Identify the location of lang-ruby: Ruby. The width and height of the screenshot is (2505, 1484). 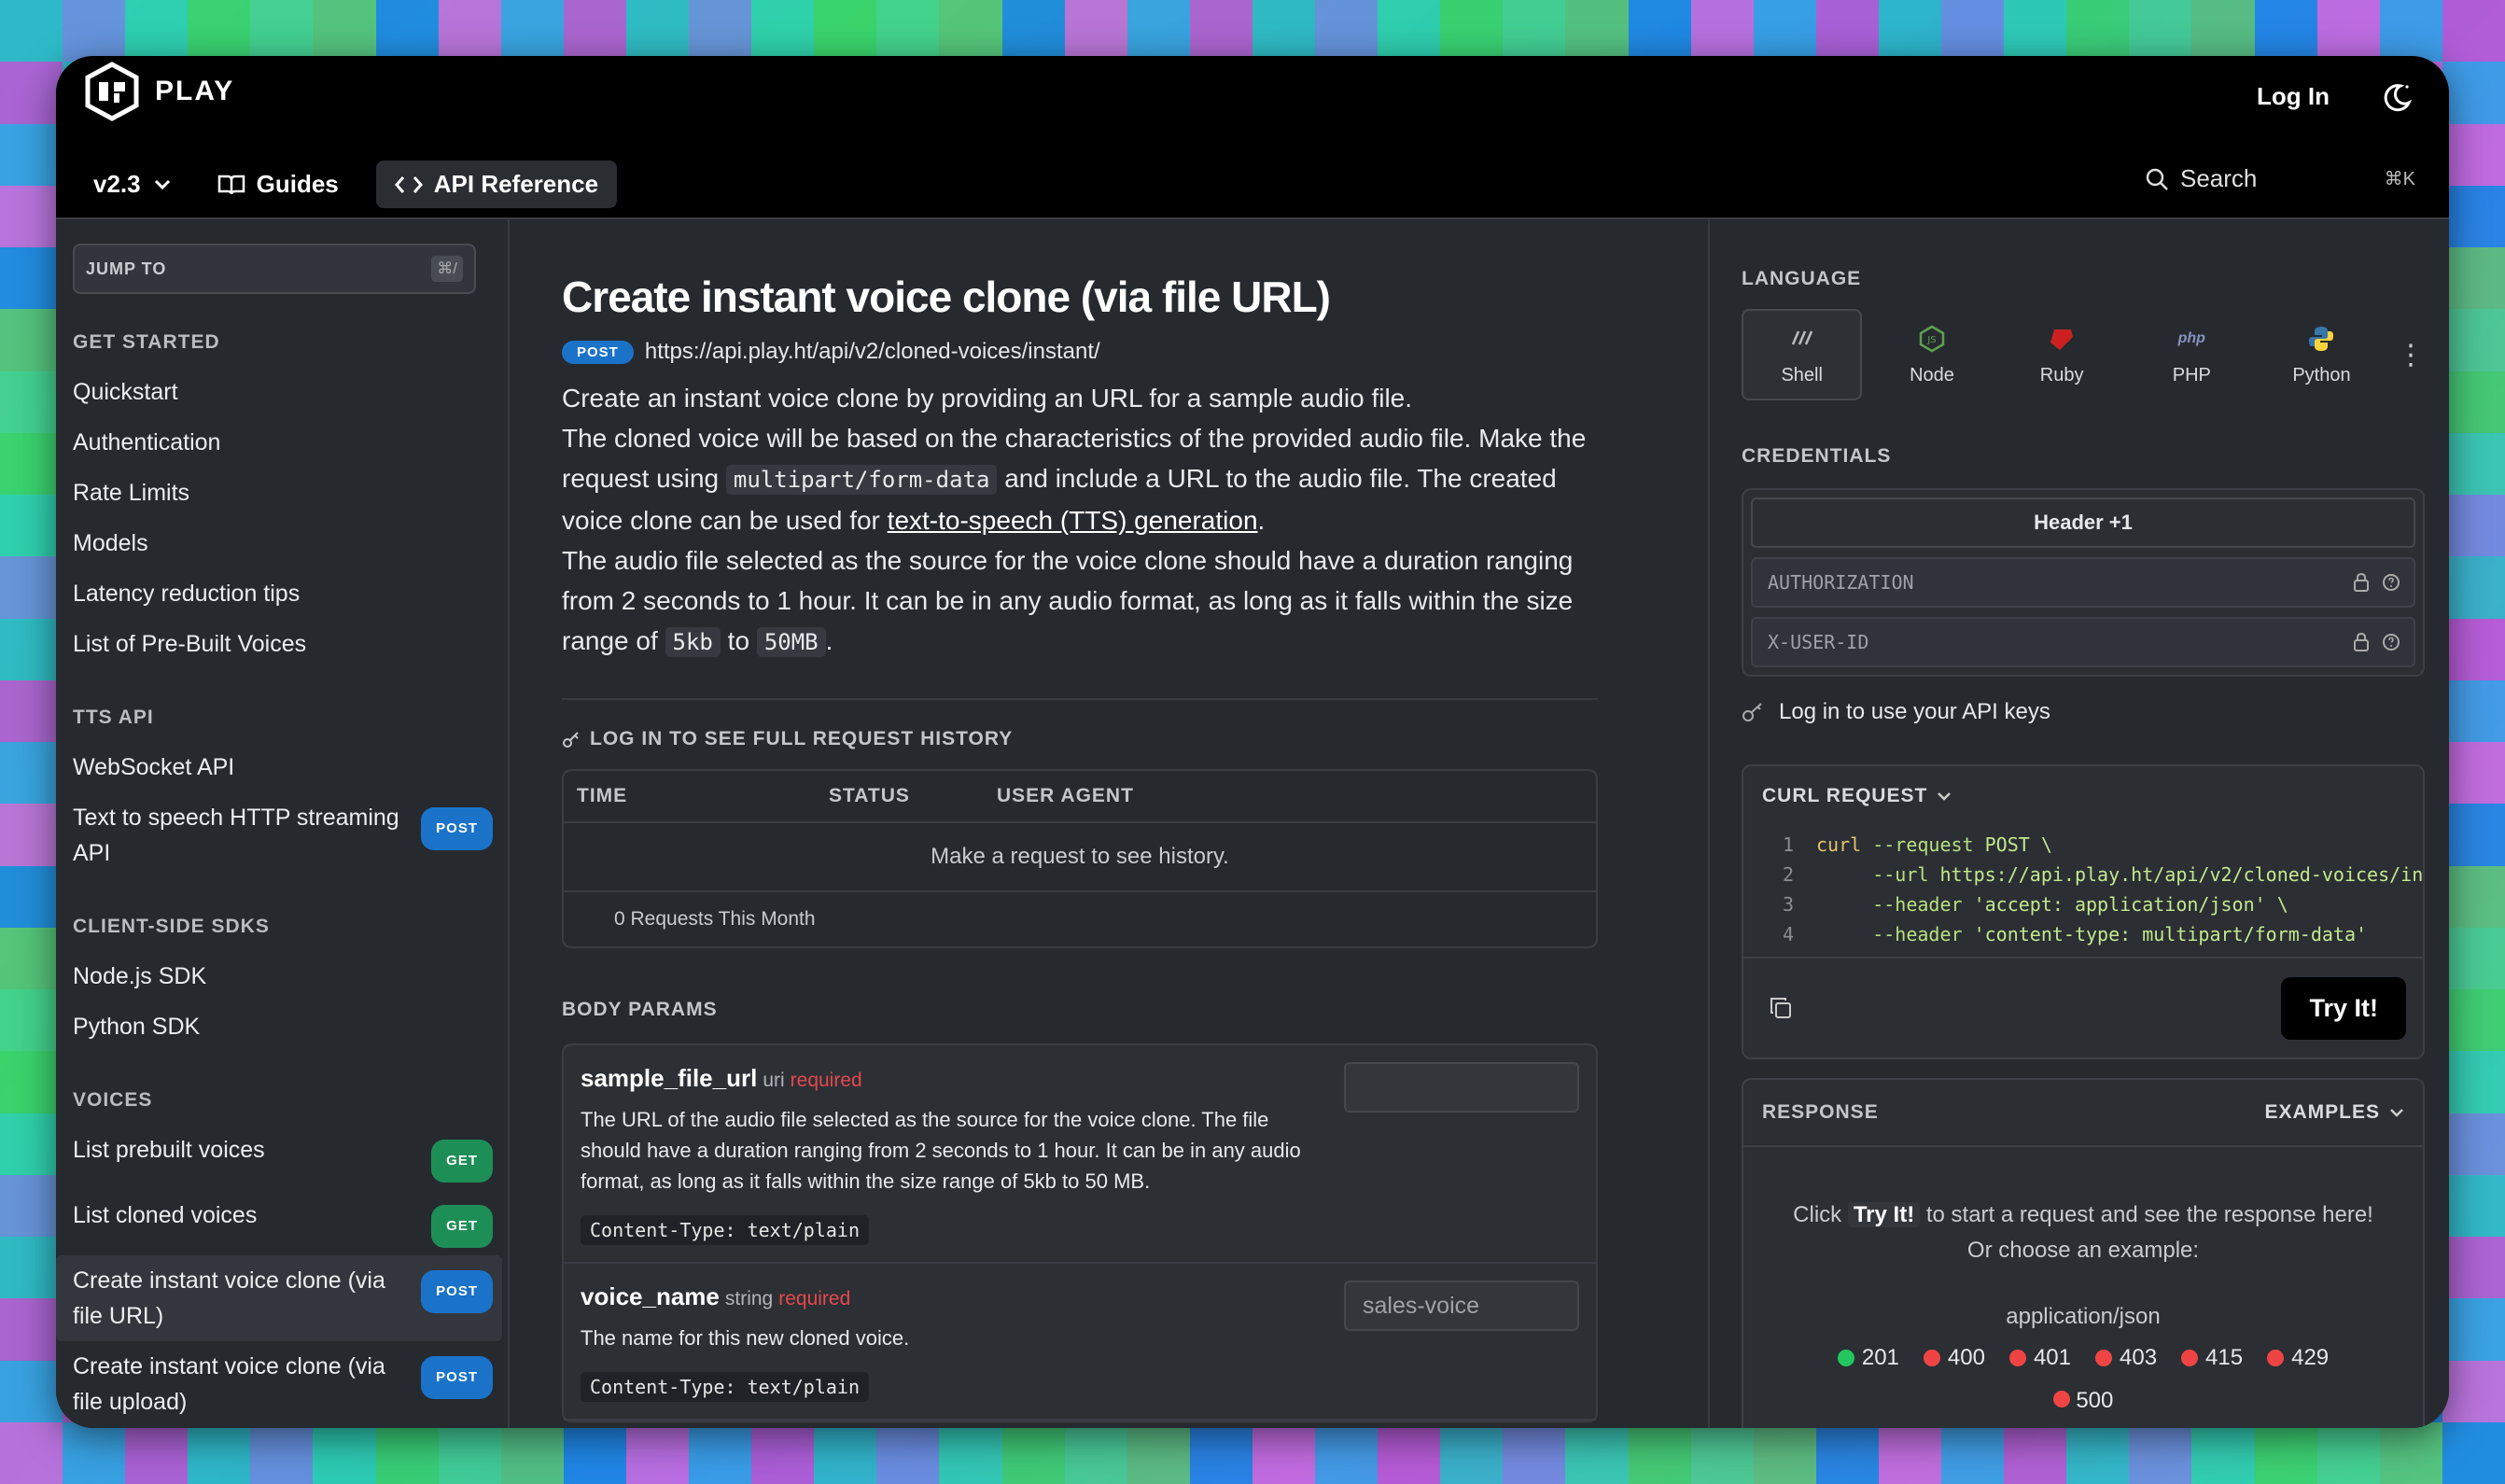
(2062, 354).